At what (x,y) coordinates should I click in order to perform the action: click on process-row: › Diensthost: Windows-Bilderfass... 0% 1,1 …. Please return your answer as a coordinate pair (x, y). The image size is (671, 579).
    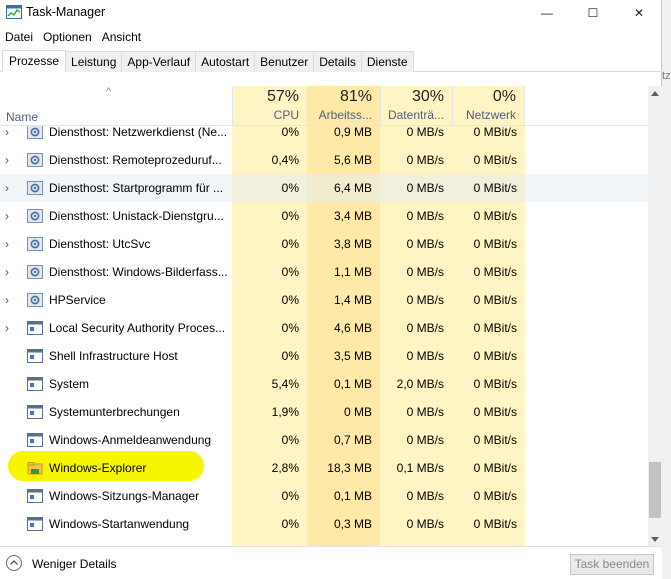
    Looking at the image, I should click on (324, 272).